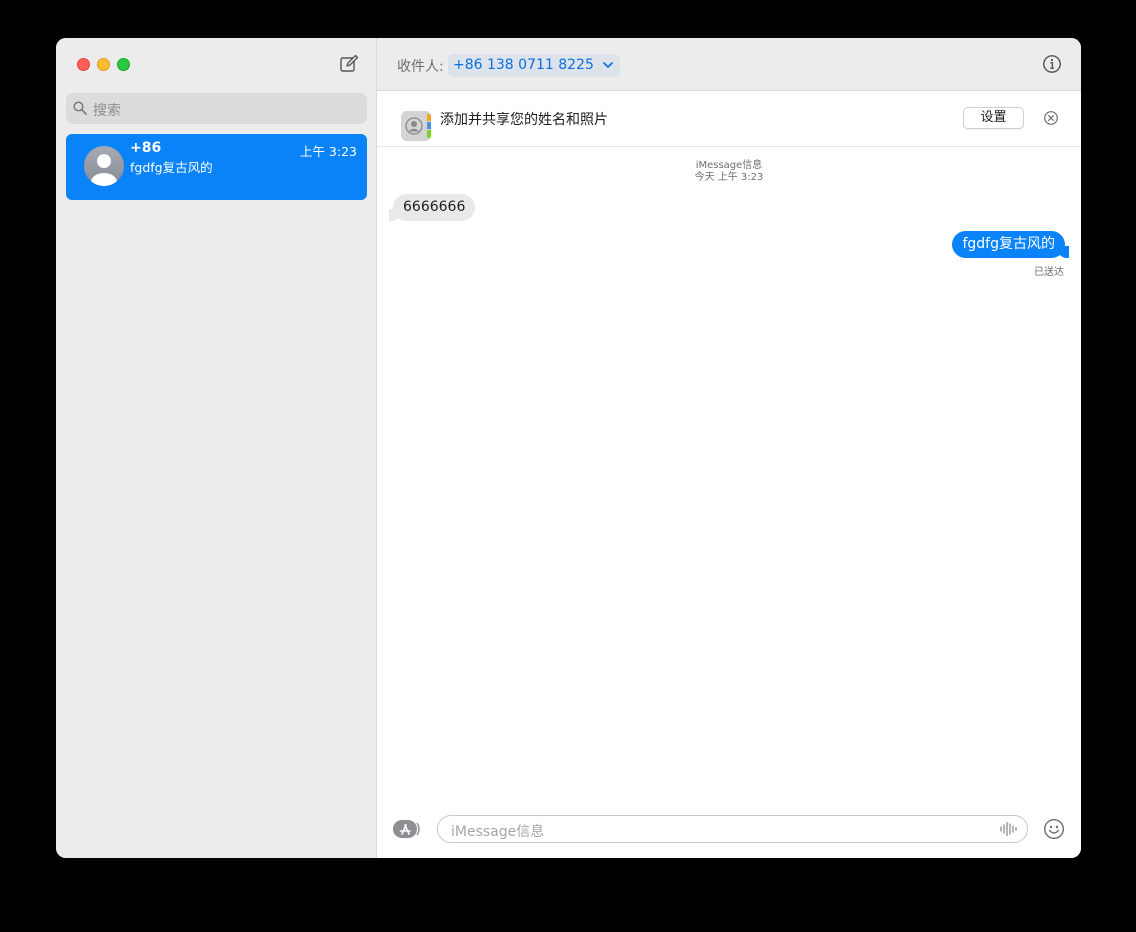  I want to click on service-label: iMessage信息, so click(729, 165).